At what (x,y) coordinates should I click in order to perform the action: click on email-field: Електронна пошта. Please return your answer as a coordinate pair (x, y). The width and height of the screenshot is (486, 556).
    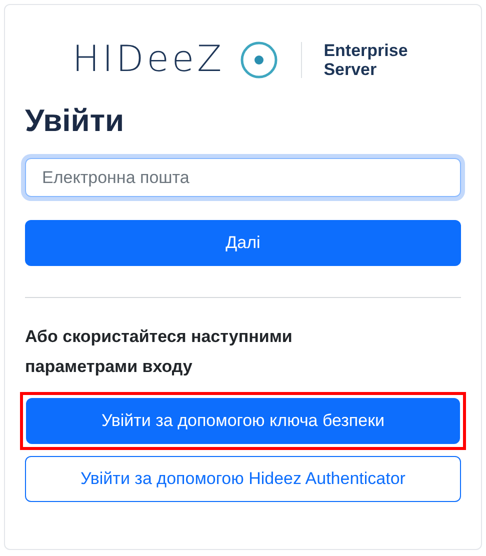
    Looking at the image, I should click on (243, 177).